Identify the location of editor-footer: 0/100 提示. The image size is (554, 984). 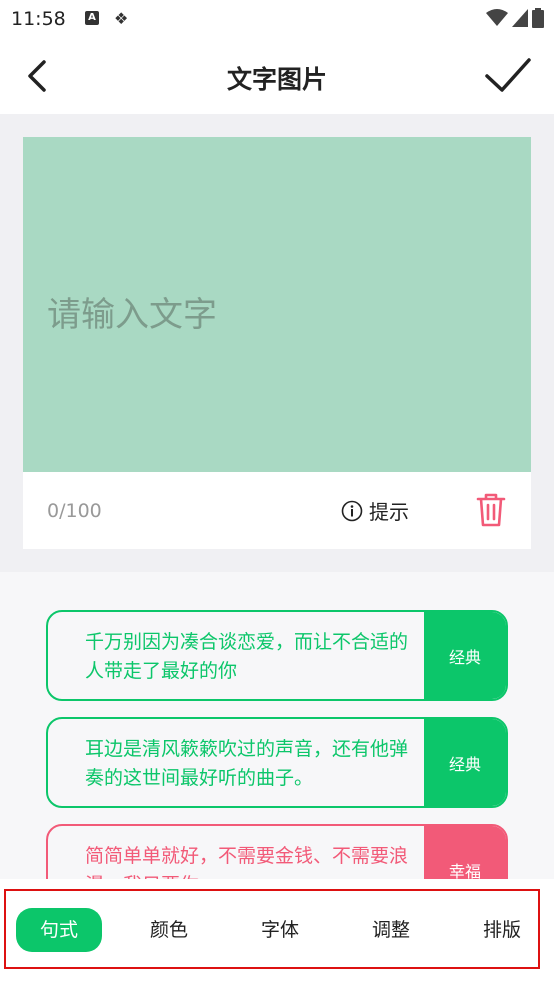
(277, 510).